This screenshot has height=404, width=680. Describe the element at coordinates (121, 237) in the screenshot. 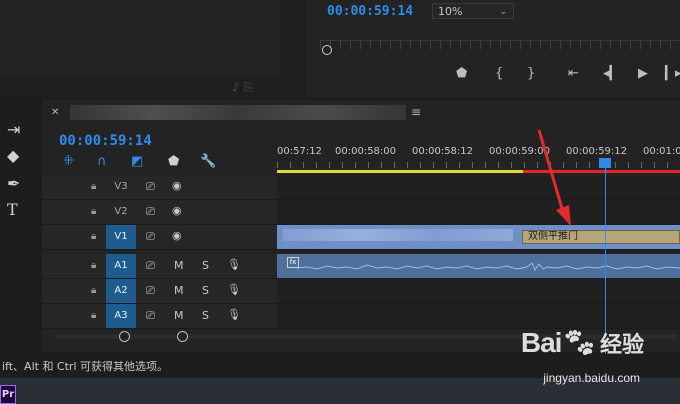

I see `track-name-v1: V1` at that location.